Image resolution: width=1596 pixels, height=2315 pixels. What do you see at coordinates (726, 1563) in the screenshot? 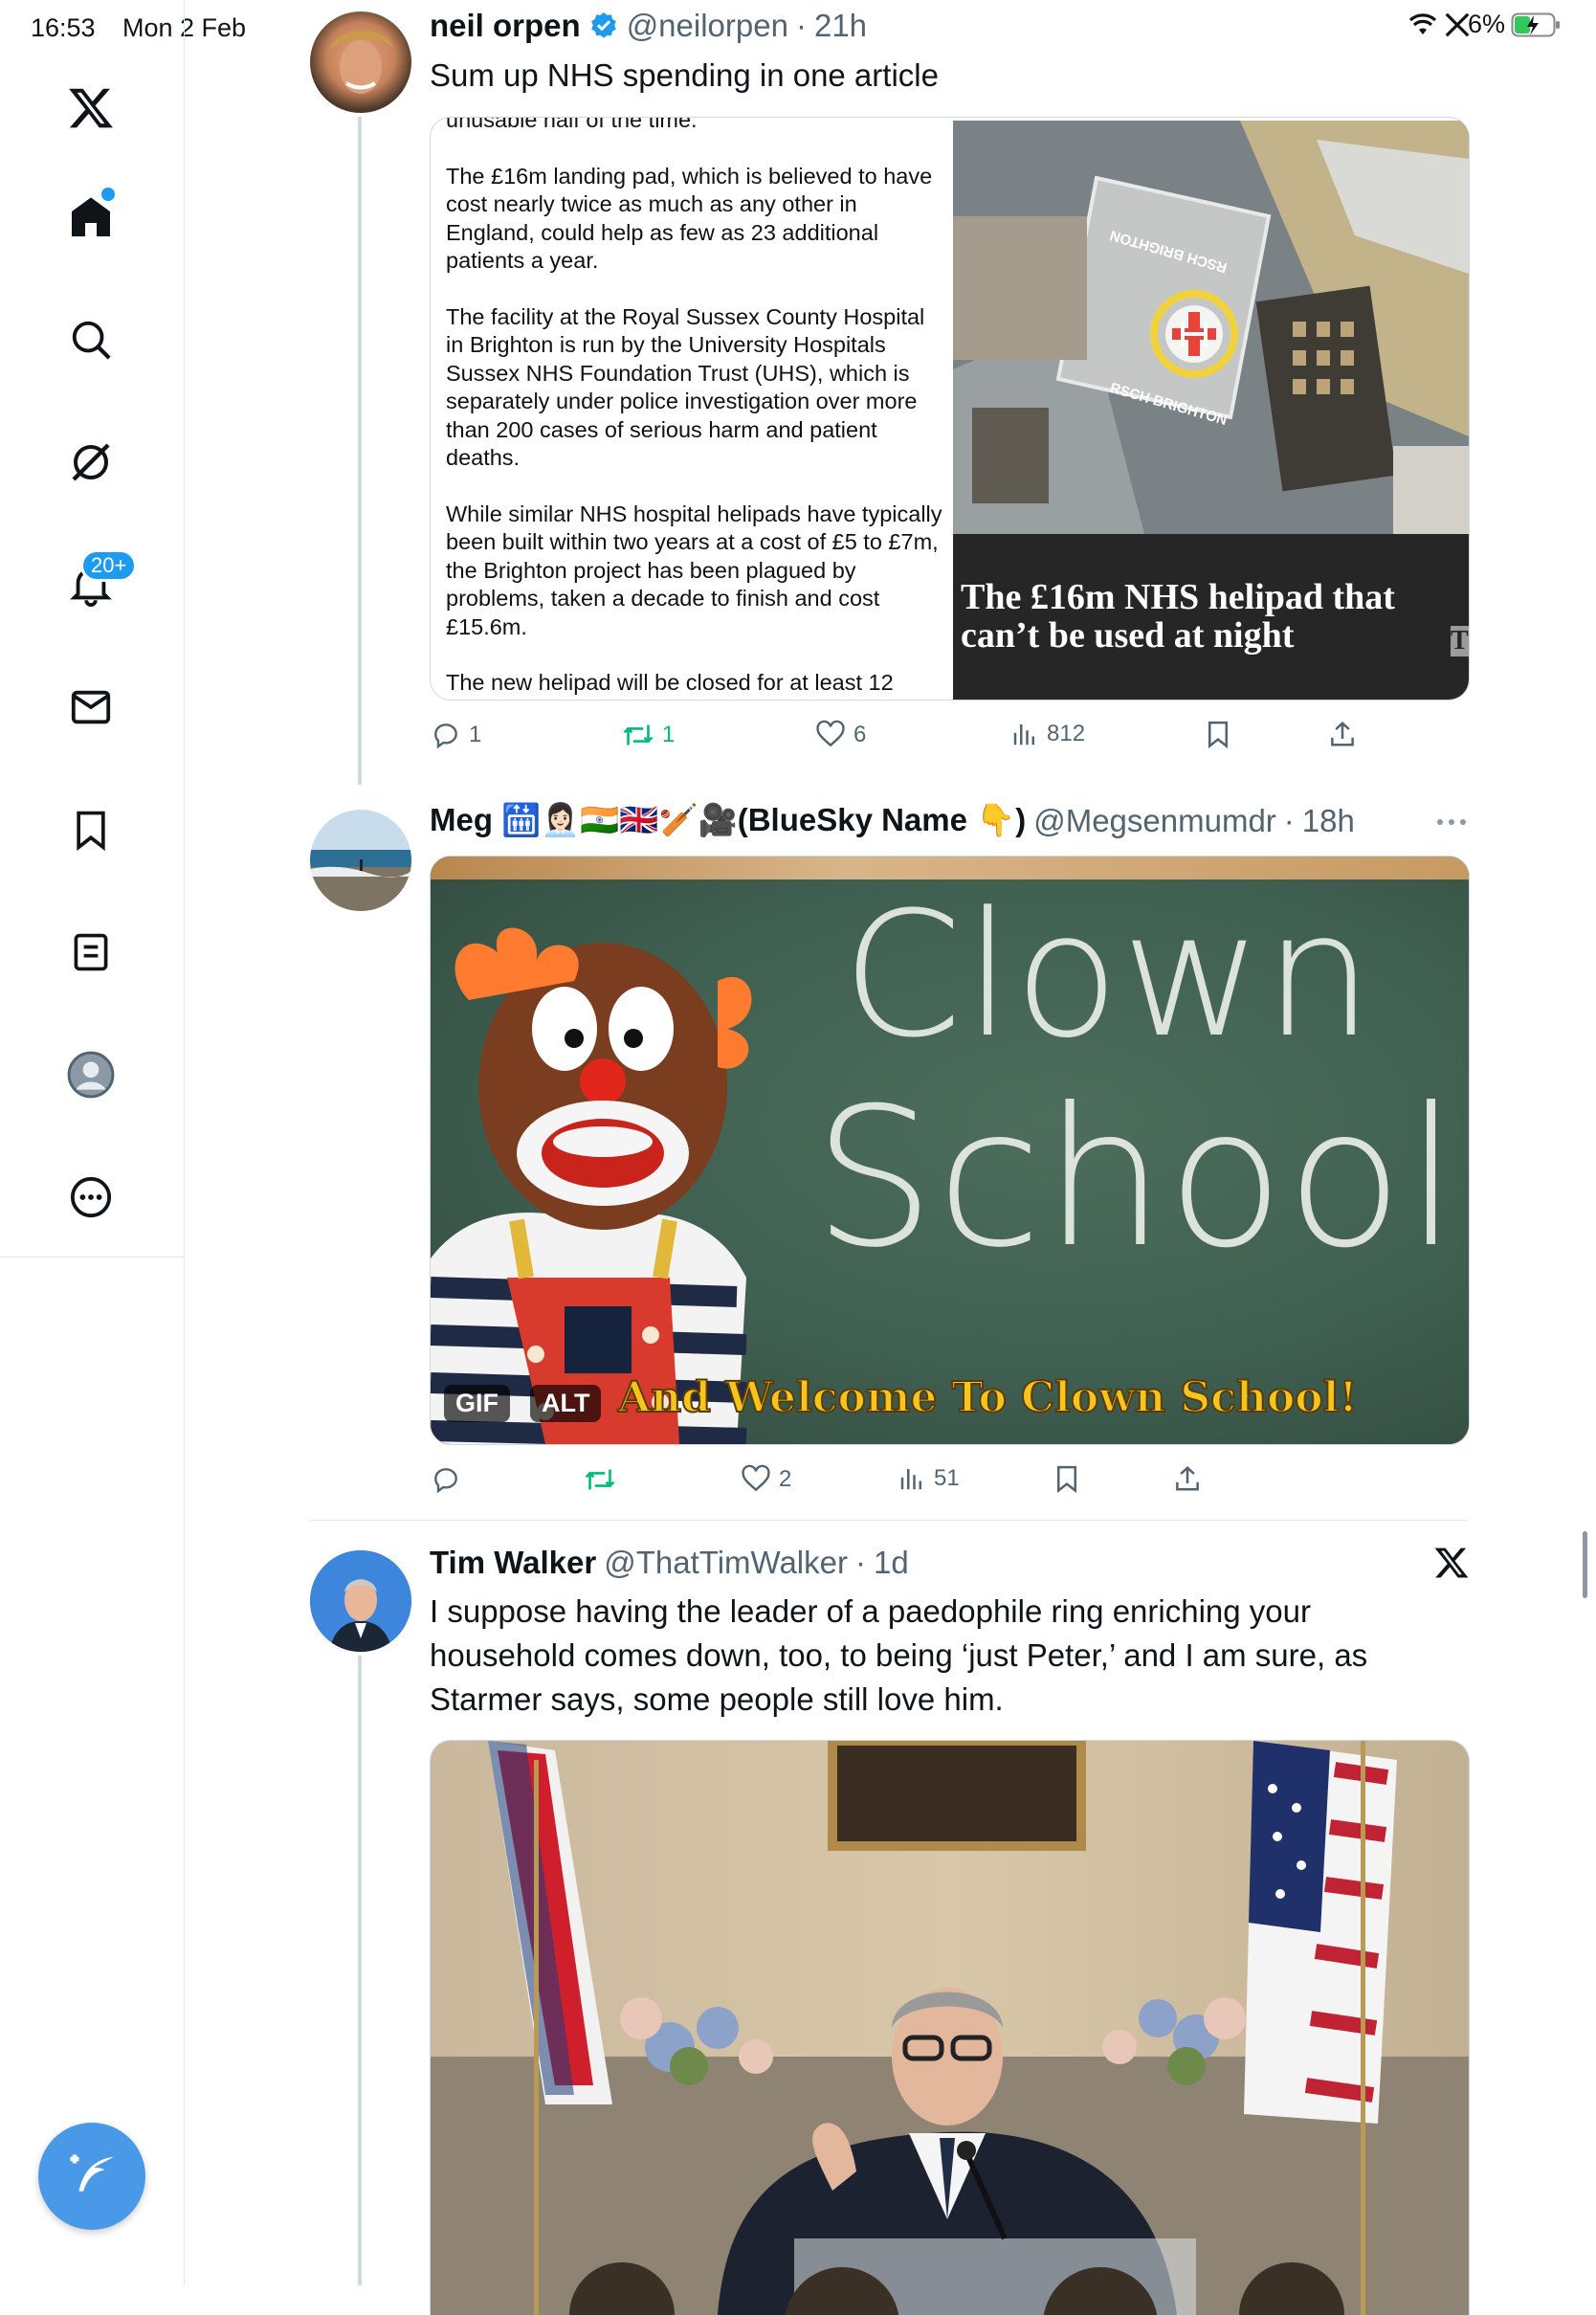
I see `author-handle: @ThatTimWalker` at bounding box center [726, 1563].